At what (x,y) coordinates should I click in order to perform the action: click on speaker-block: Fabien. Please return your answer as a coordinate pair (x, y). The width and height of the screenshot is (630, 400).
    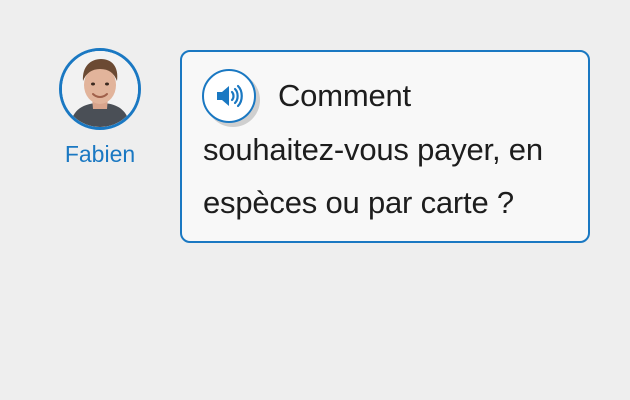
    Looking at the image, I should click on (100, 108).